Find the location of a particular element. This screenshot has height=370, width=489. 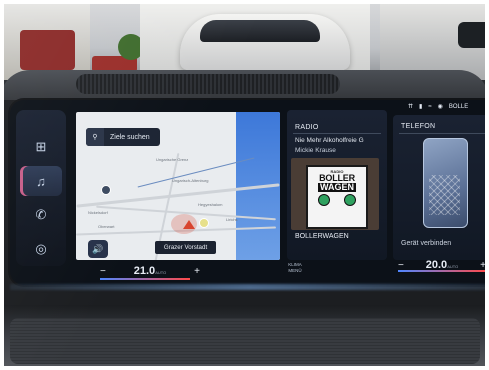

media-button: ♫ is located at coordinates (41, 181).